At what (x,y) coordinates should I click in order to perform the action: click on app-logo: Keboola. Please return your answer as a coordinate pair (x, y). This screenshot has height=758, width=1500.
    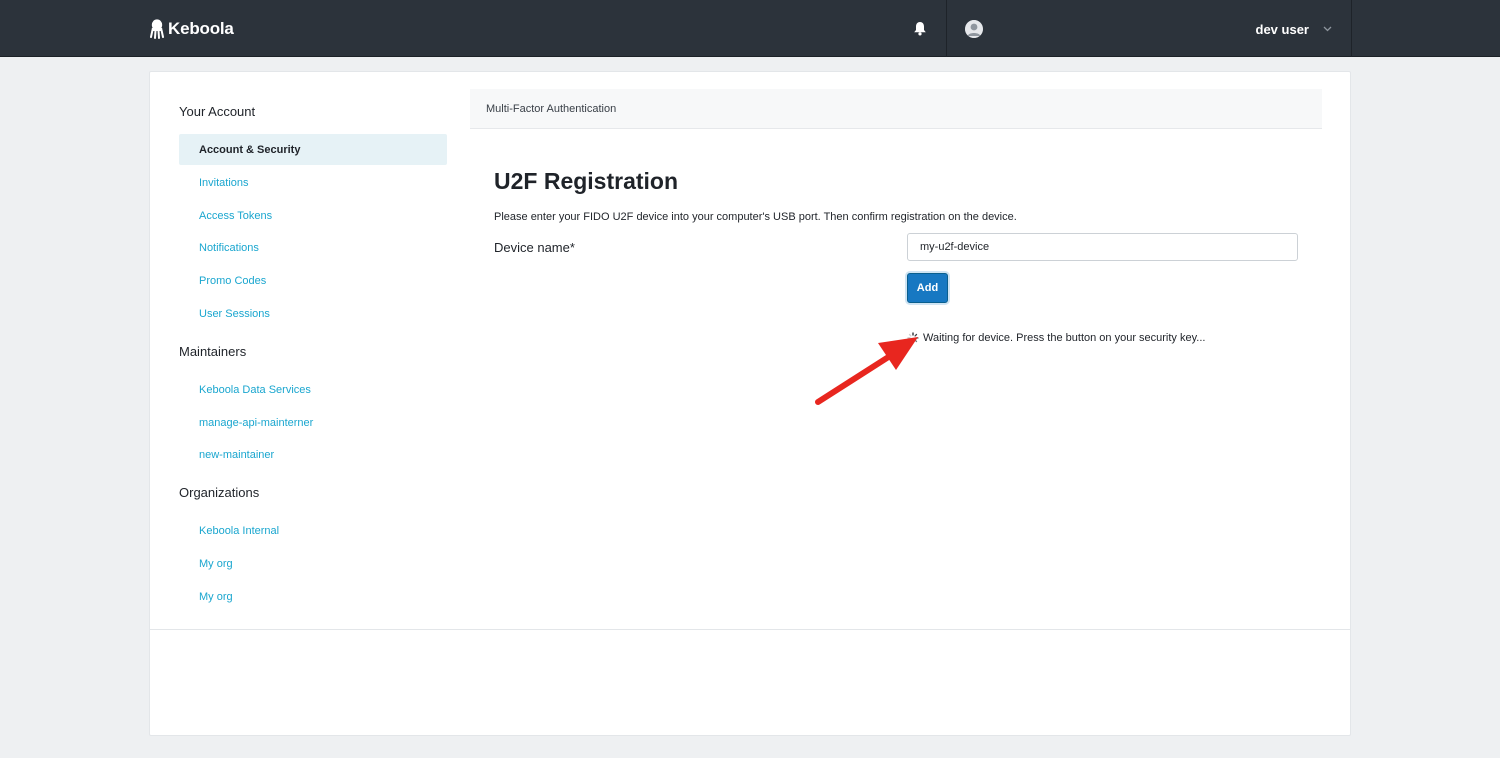
    Looking at the image, I should click on (192, 29).